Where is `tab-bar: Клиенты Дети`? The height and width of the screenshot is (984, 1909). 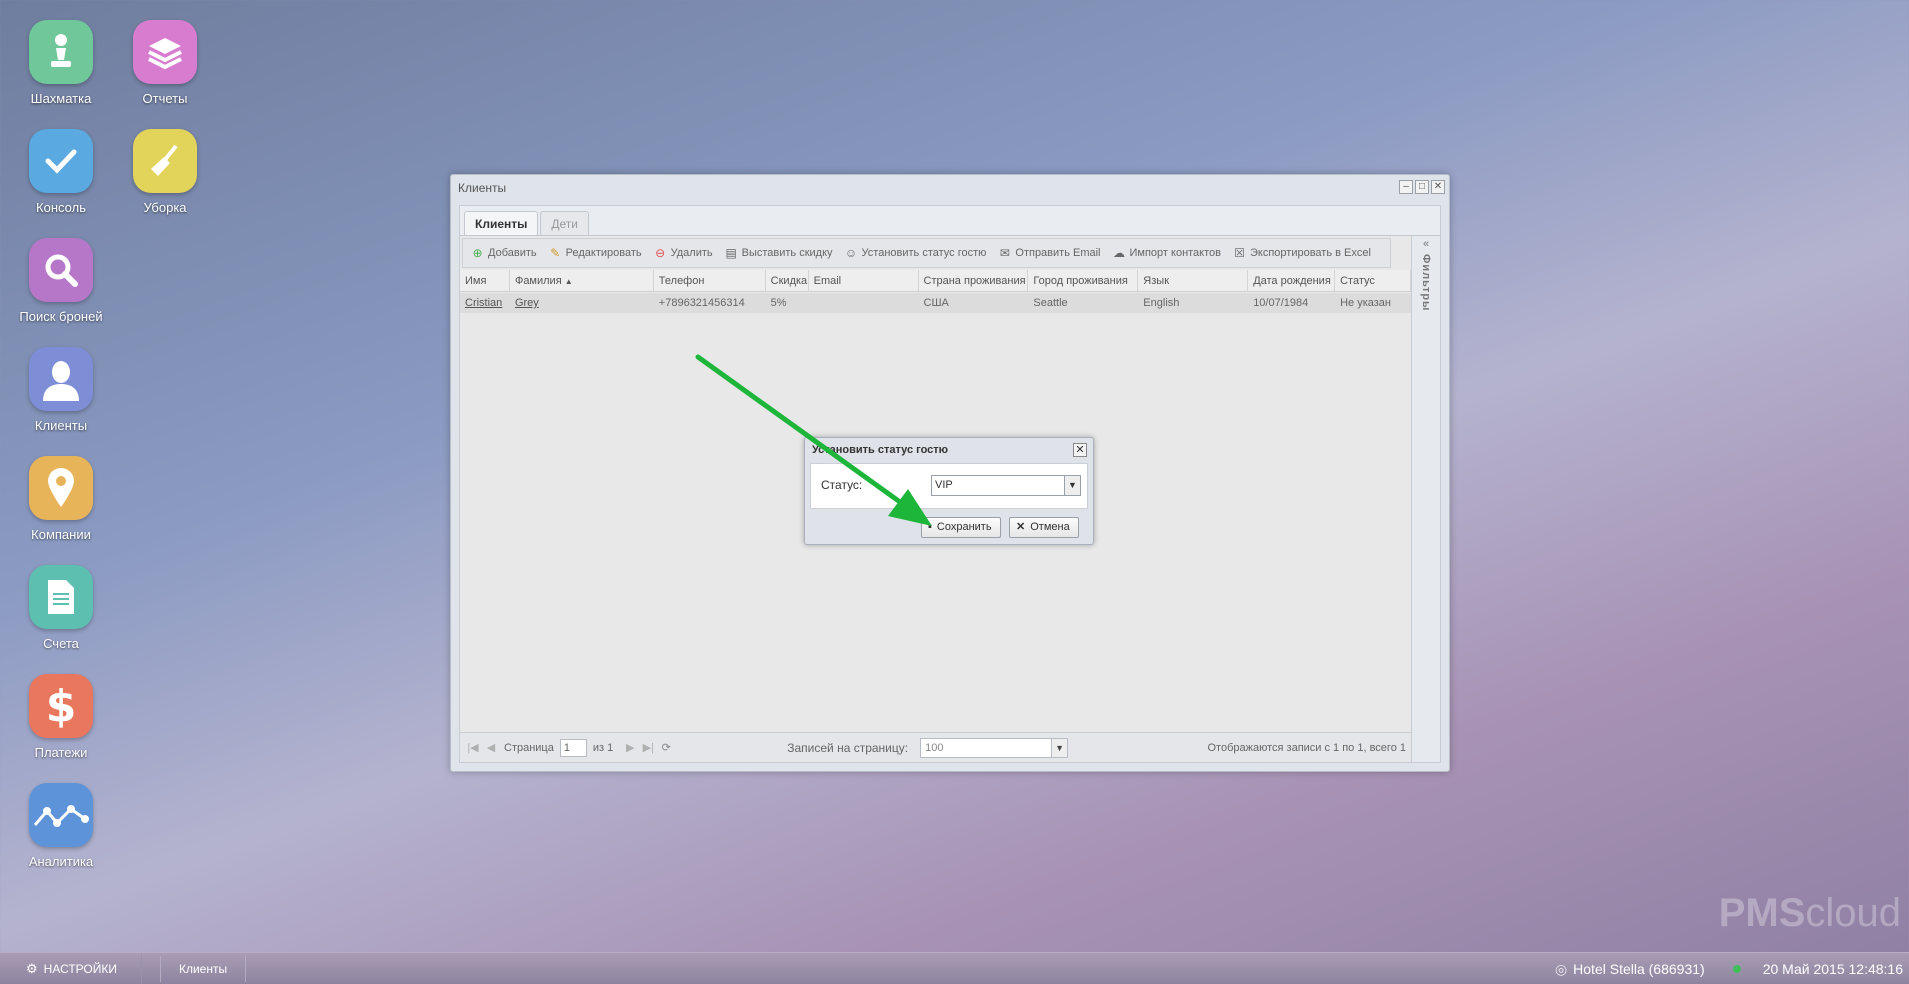
tab-bar: Клиенты Дети is located at coordinates (950, 221).